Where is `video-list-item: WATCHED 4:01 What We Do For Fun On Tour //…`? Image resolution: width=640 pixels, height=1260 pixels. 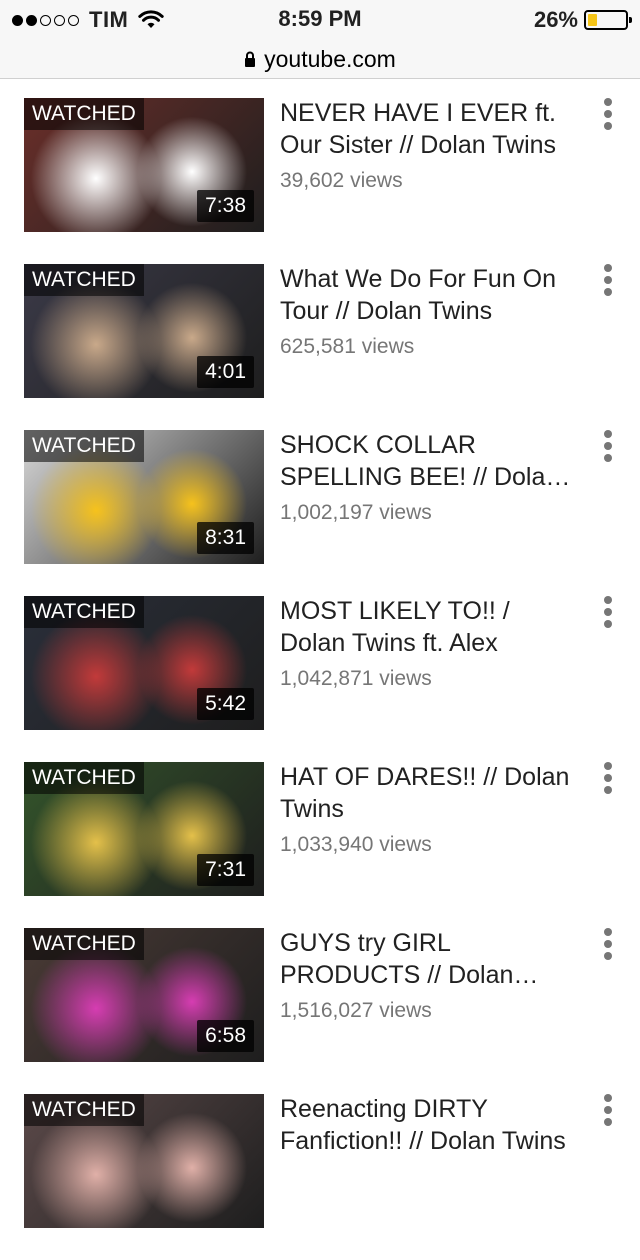 video-list-item: WATCHED 4:01 What We Do For Fun On Tour //… is located at coordinates (320, 347).